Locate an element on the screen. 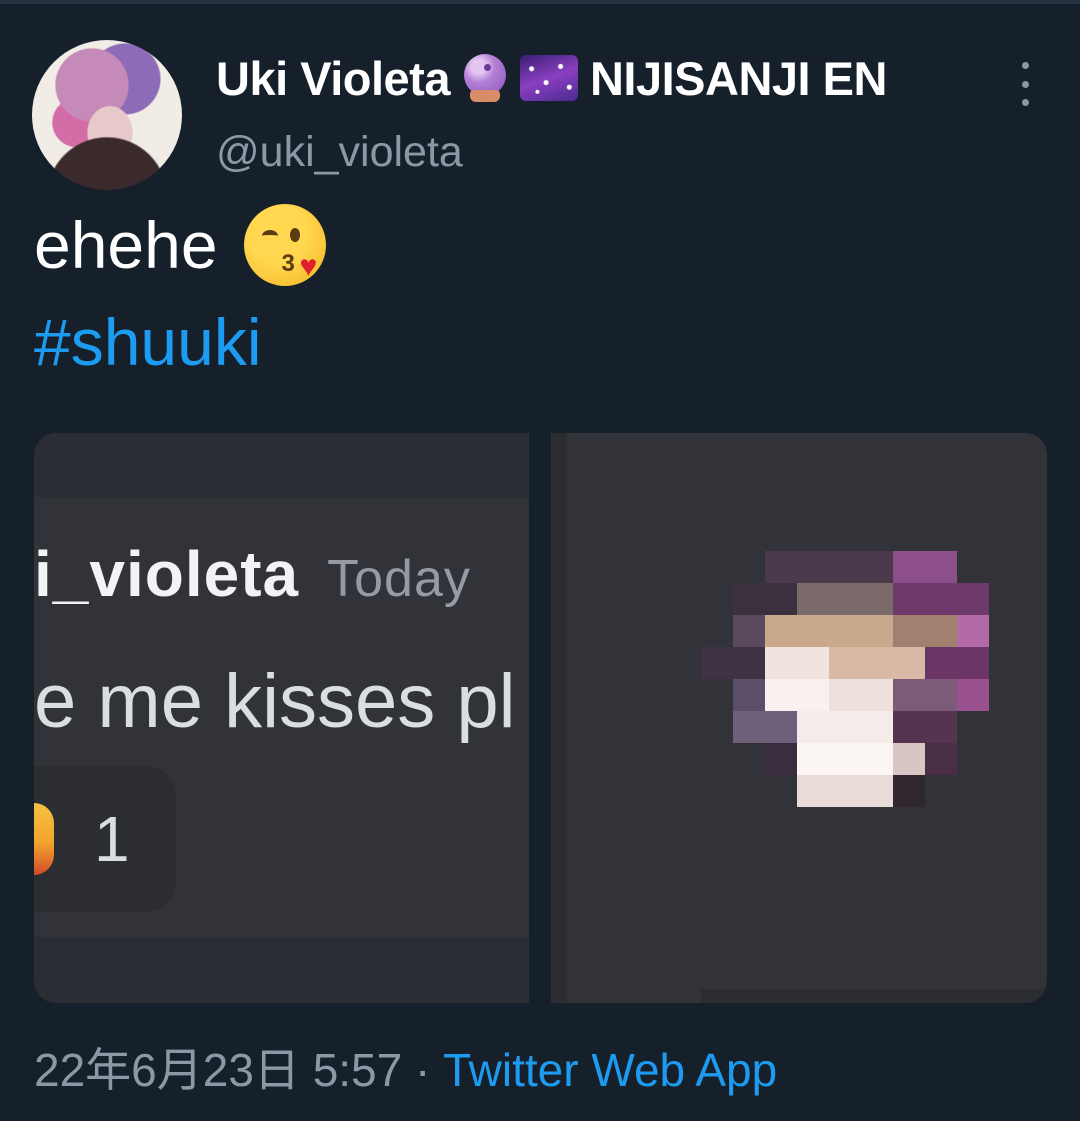 Image resolution: width=1080 pixels, height=1121 pixels. tweet-text: ehehe 3 ♥ is located at coordinates (181, 245).